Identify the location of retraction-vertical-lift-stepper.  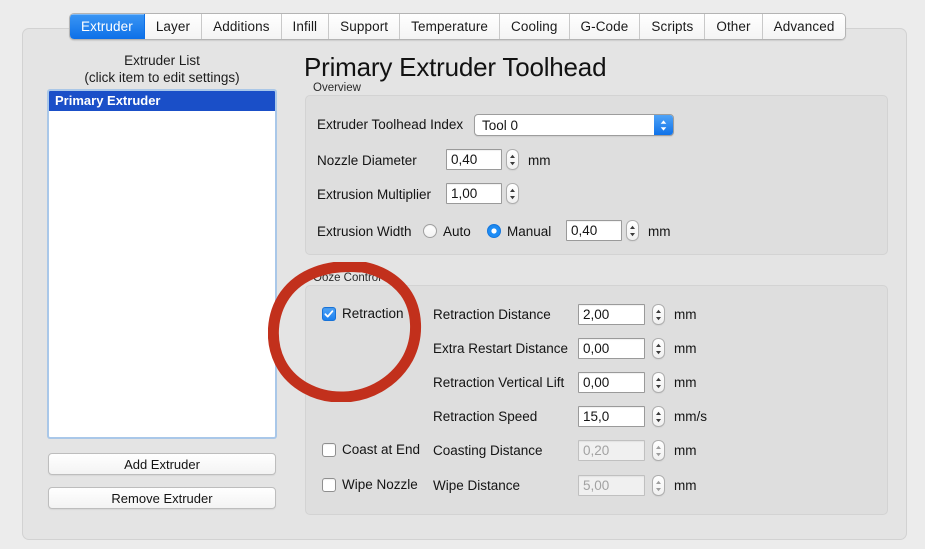
(658, 382).